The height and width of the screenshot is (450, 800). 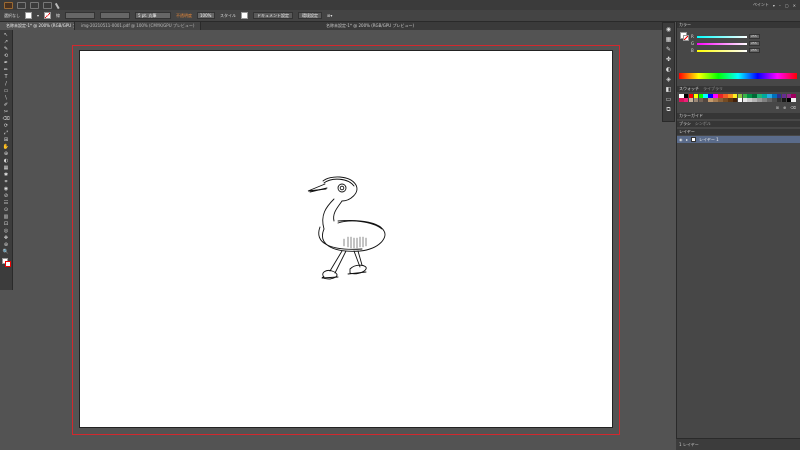 What do you see at coordinates (738, 132) in the screenshot?
I see `layers-panel-header: レイヤー` at bounding box center [738, 132].